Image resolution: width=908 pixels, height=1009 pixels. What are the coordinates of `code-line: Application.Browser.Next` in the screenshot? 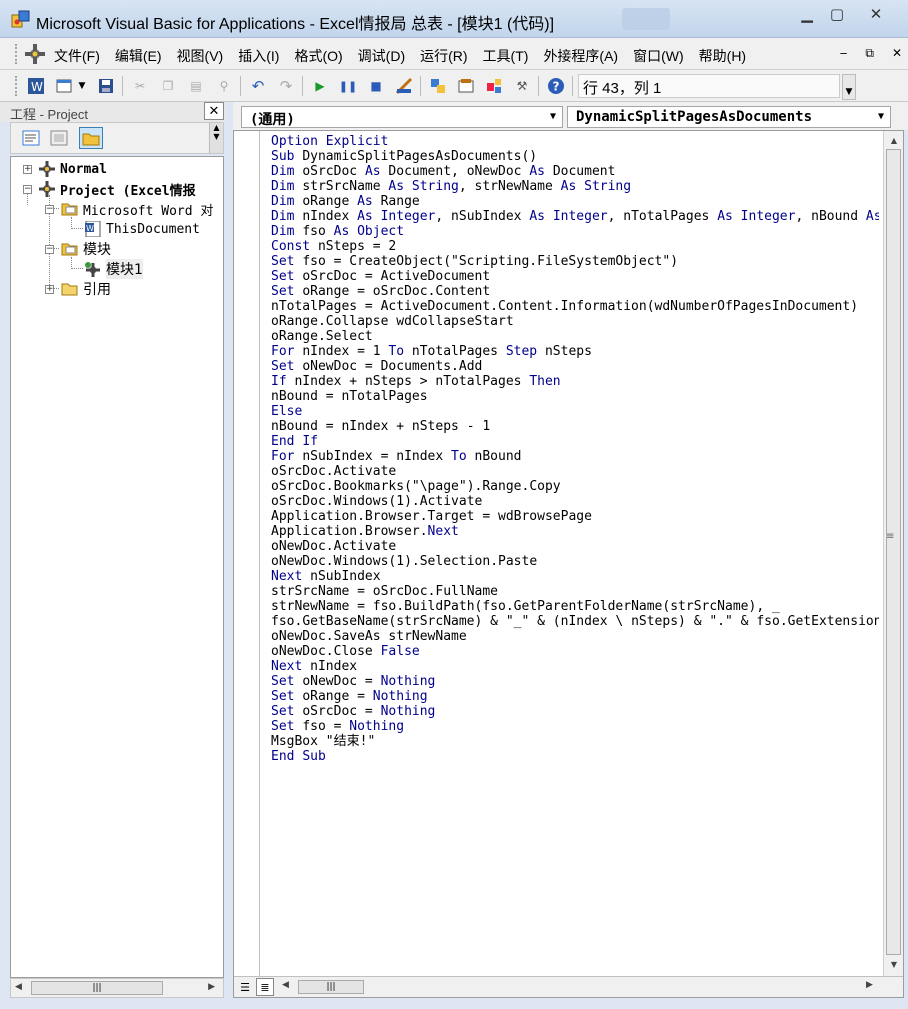 It's located at (575, 531).